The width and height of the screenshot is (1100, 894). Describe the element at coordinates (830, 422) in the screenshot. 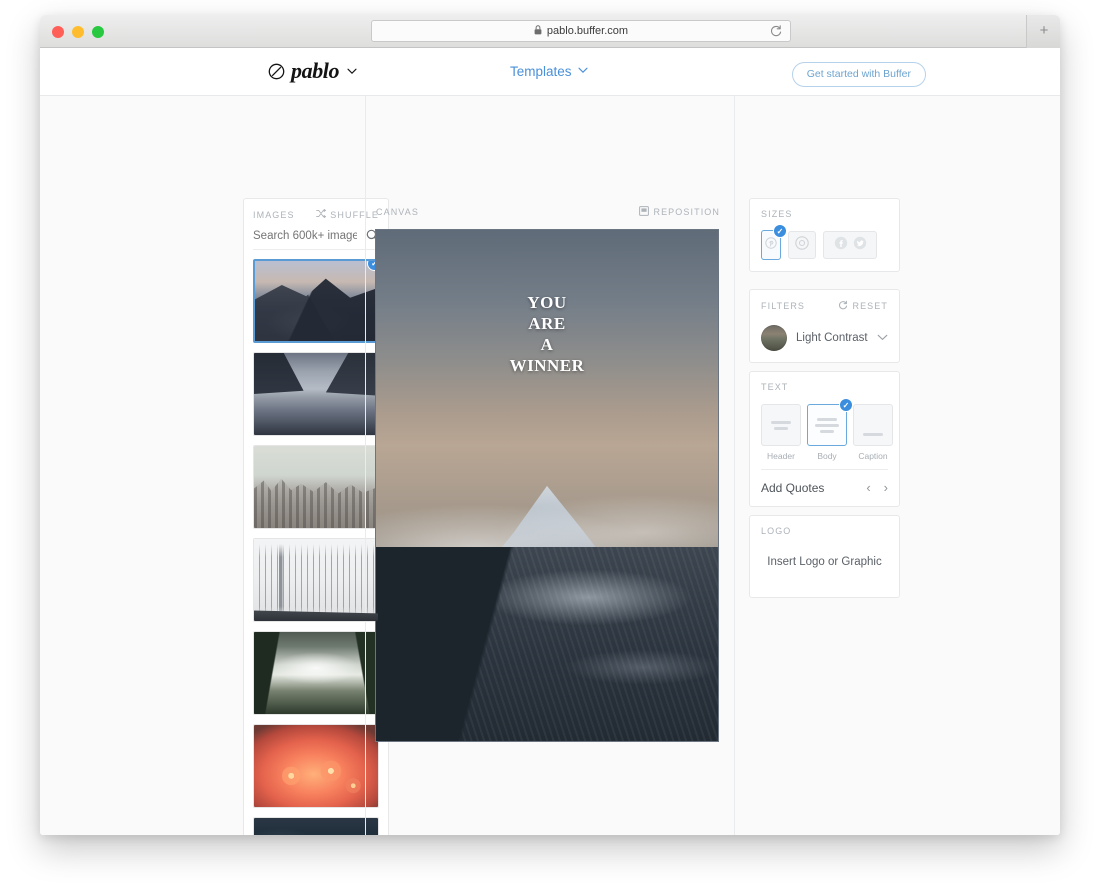

I see `text-tile-body: ✓` at that location.